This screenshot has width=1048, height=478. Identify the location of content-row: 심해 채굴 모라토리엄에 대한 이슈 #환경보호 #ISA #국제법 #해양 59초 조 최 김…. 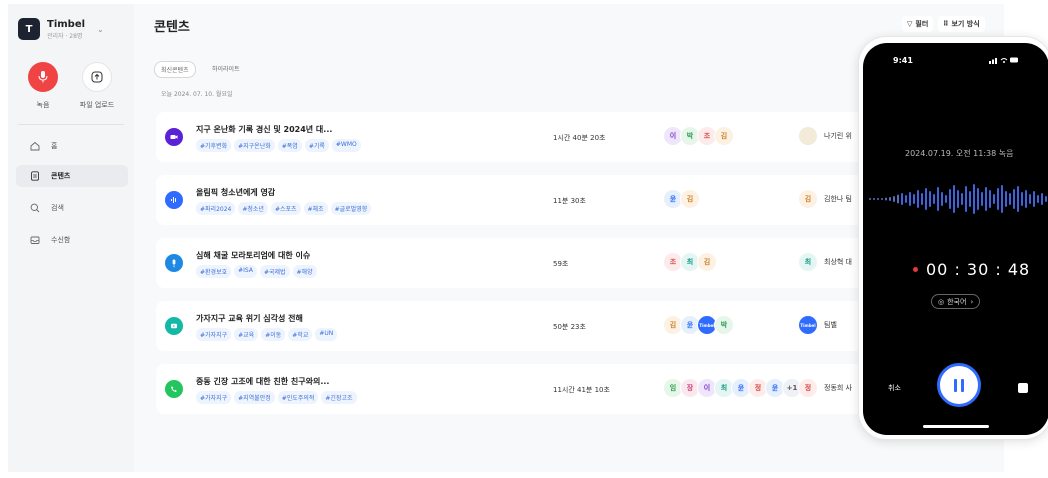
(536, 263).